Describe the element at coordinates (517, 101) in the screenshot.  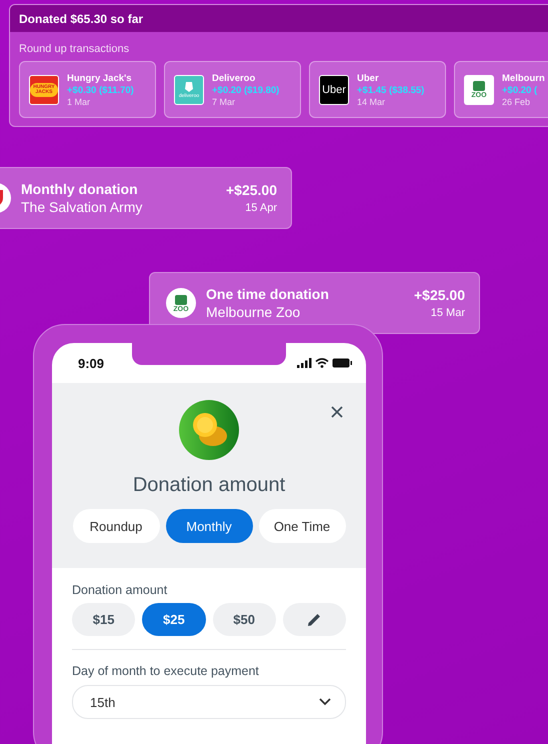
I see `transaction-date: 26 Feb` at that location.